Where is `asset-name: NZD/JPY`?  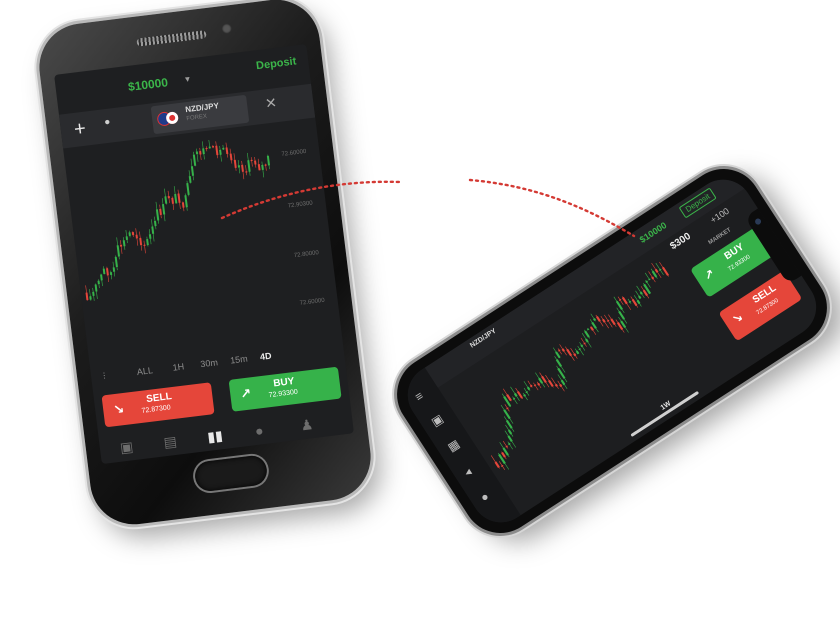 asset-name: NZD/JPY is located at coordinates (483, 339).